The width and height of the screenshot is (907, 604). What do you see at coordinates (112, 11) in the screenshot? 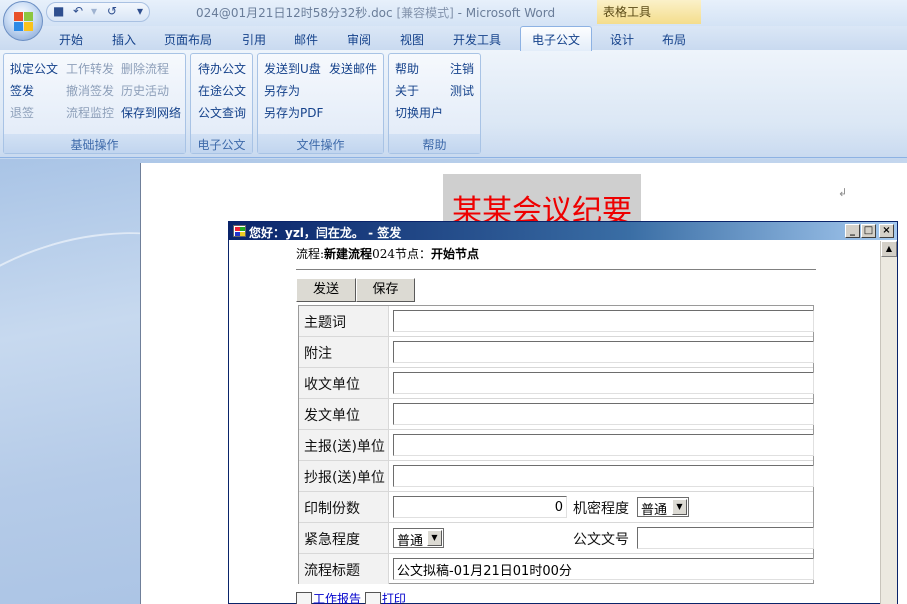
I see `redo-icon: ↺` at bounding box center [112, 11].